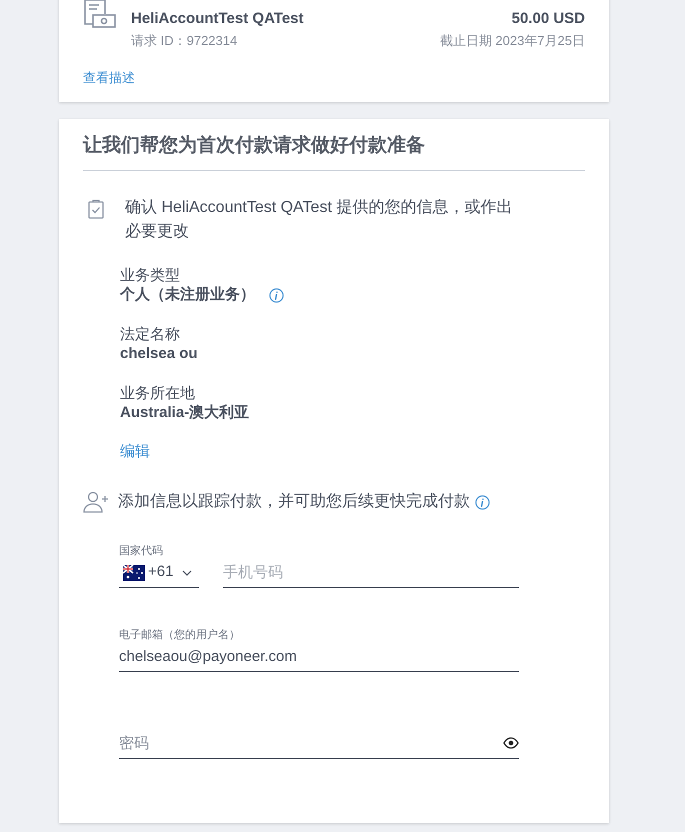 The image size is (685, 832). I want to click on password-field: 密码, so click(319, 743).